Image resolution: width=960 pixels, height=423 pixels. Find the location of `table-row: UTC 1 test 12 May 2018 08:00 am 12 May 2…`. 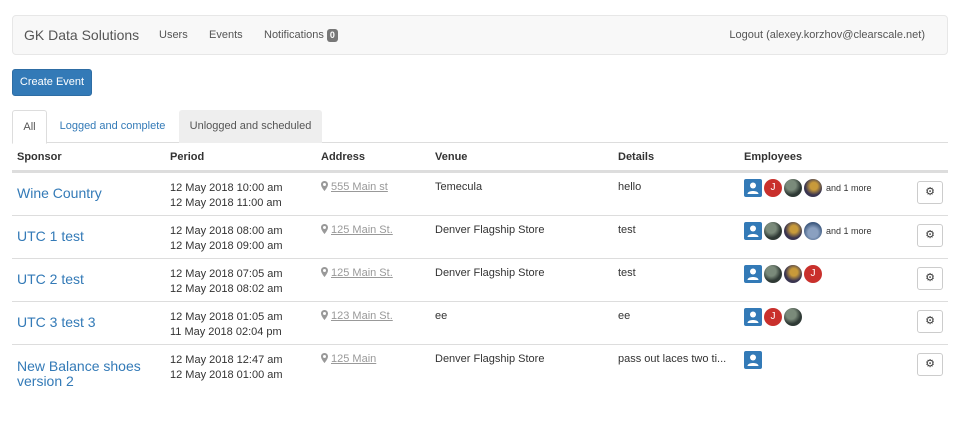

table-row: UTC 1 test 12 May 2018 08:00 am 12 May 2… is located at coordinates (480, 236).